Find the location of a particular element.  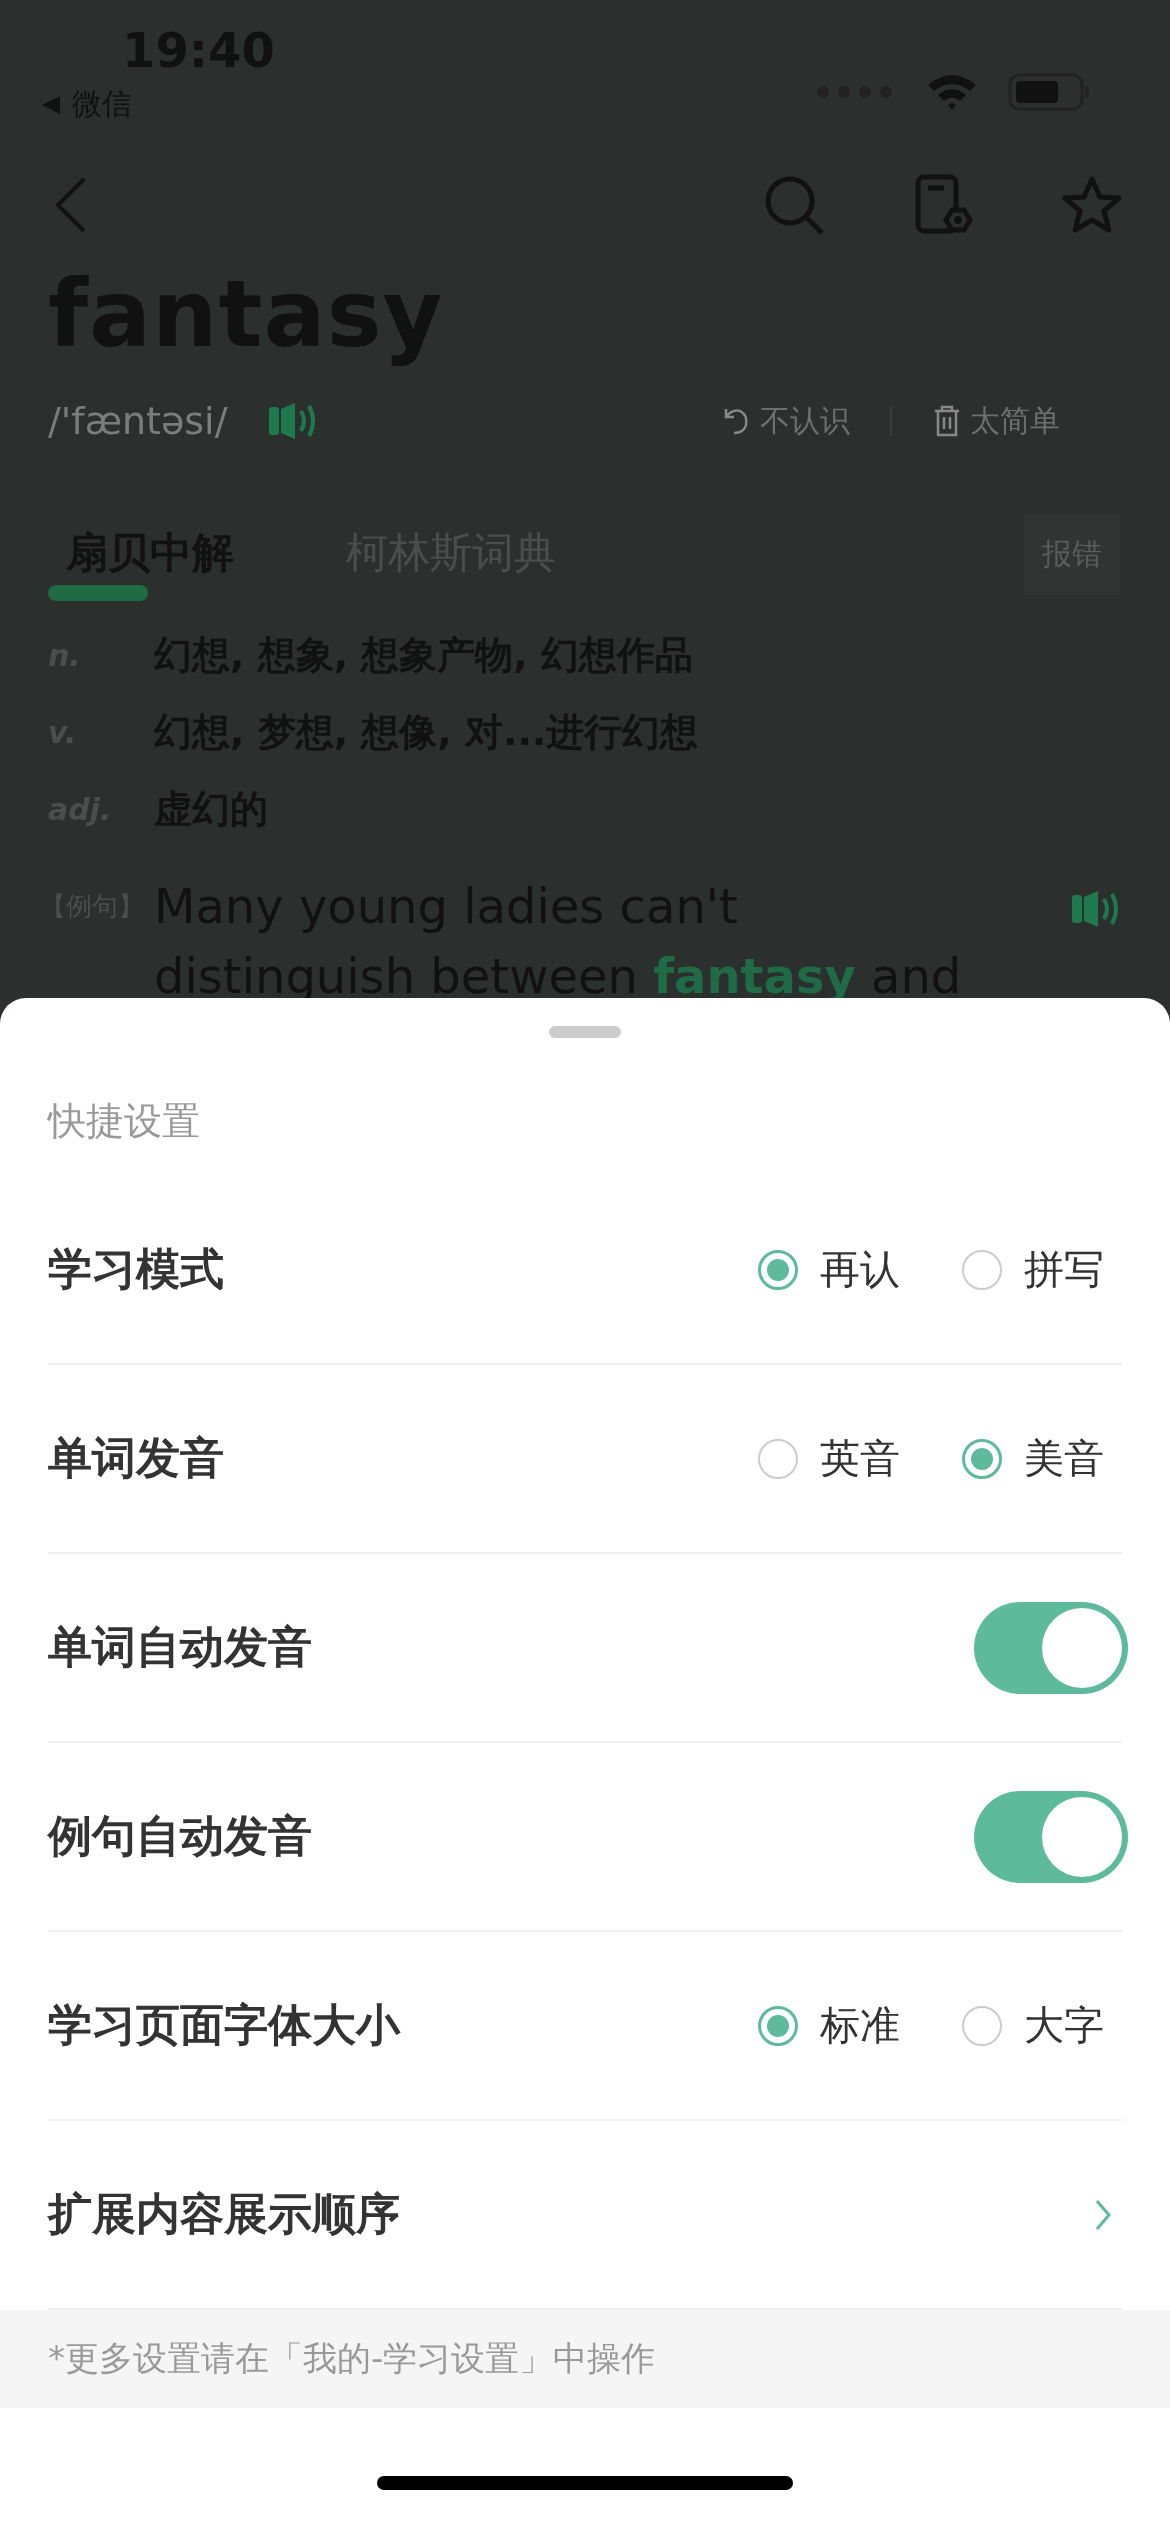

radio-option: 大字 is located at coordinates (1033, 2025).